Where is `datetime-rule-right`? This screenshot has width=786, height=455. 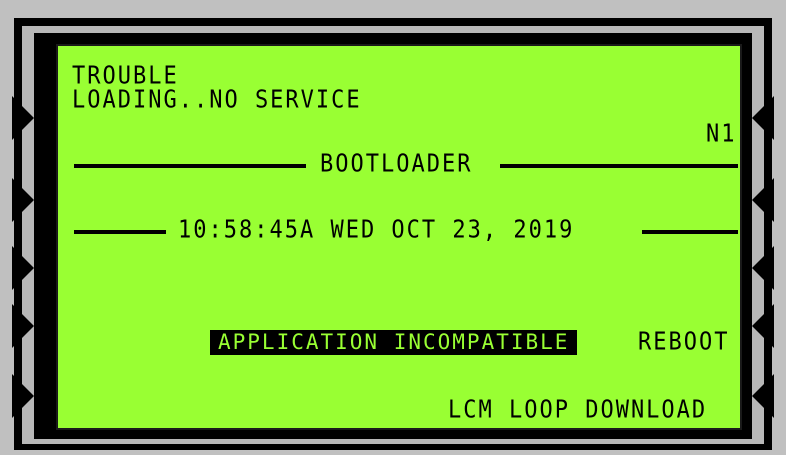 datetime-rule-right is located at coordinates (690, 232).